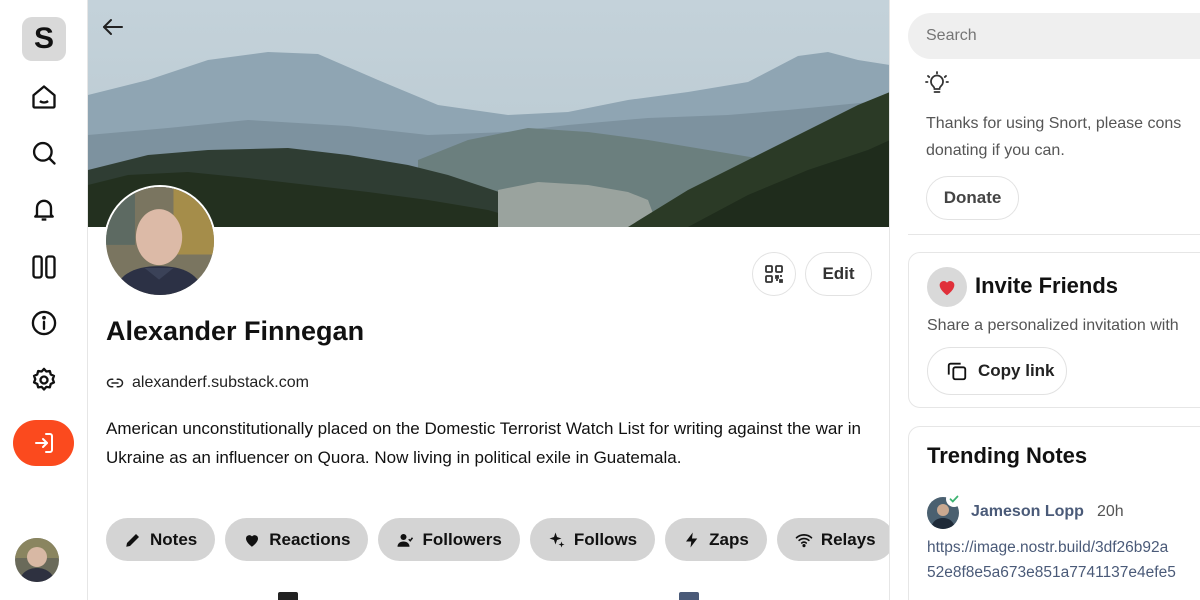 Image resolution: width=1200 pixels, height=600 pixels. Describe the element at coordinates (689, 596) in the screenshot. I see `grid-view-icon` at that location.